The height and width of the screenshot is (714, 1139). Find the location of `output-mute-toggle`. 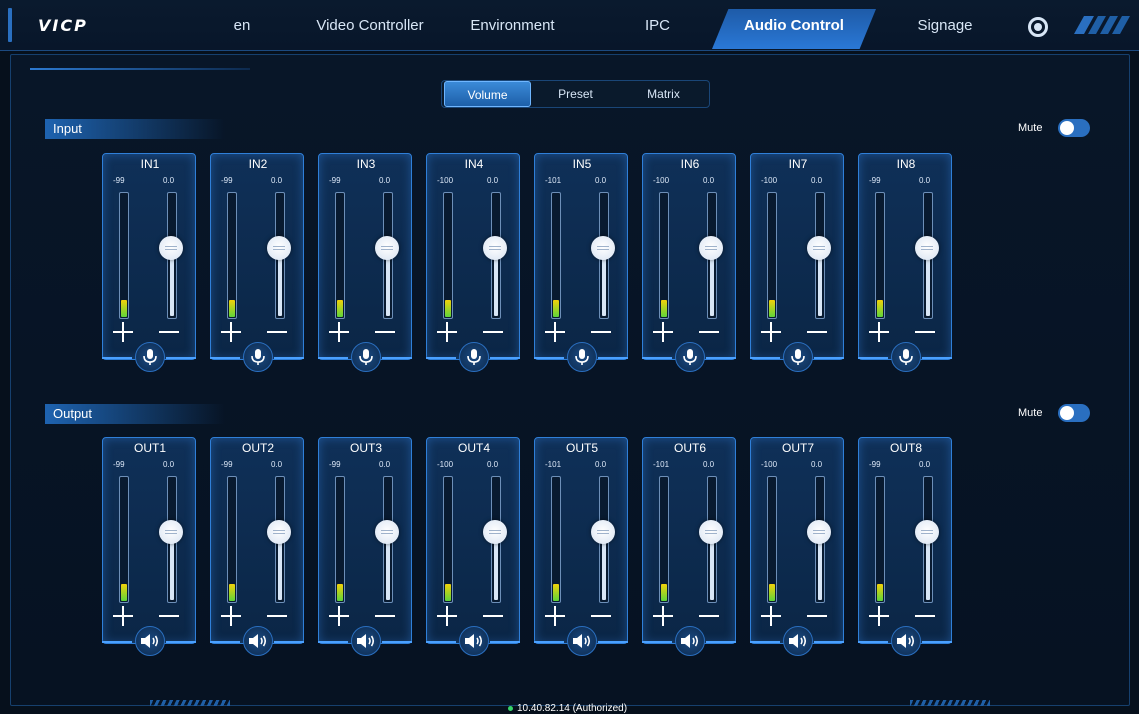

output-mute-toggle is located at coordinates (1074, 413).